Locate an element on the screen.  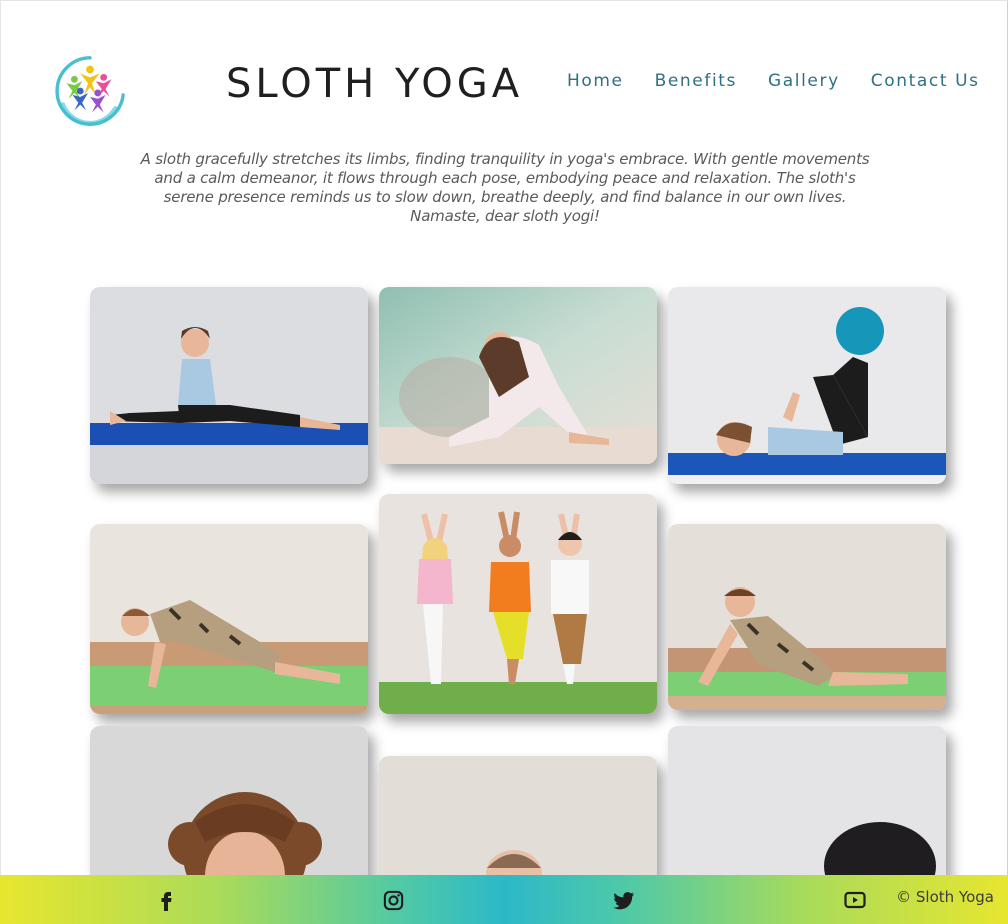
logo is located at coordinates (90, 91).